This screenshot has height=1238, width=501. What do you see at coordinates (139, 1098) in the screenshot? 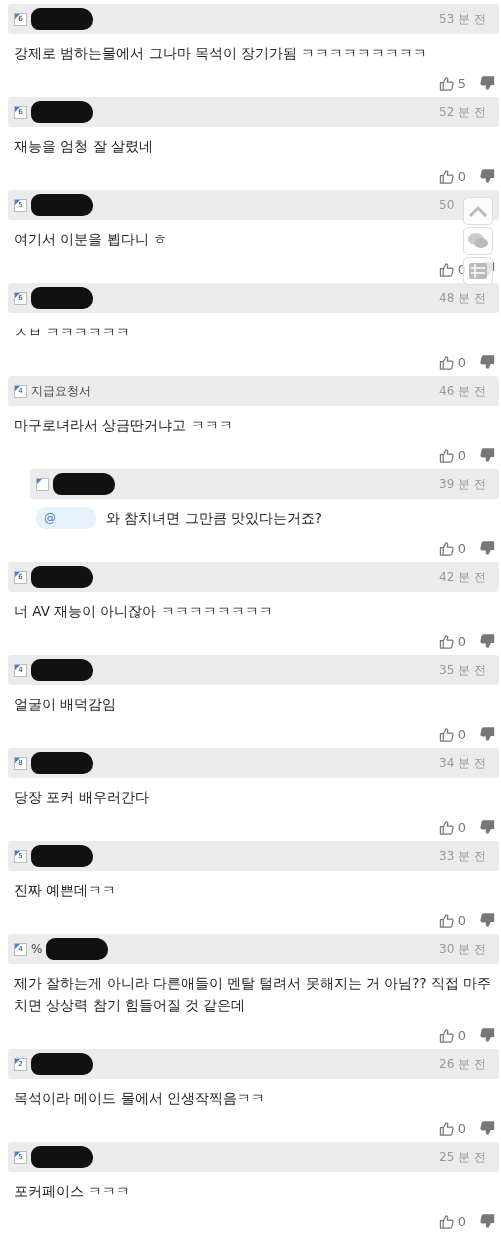
I see `comment-text: 목석이라 메이드 물에서 인생작찍음ㅋㅋ` at bounding box center [139, 1098].